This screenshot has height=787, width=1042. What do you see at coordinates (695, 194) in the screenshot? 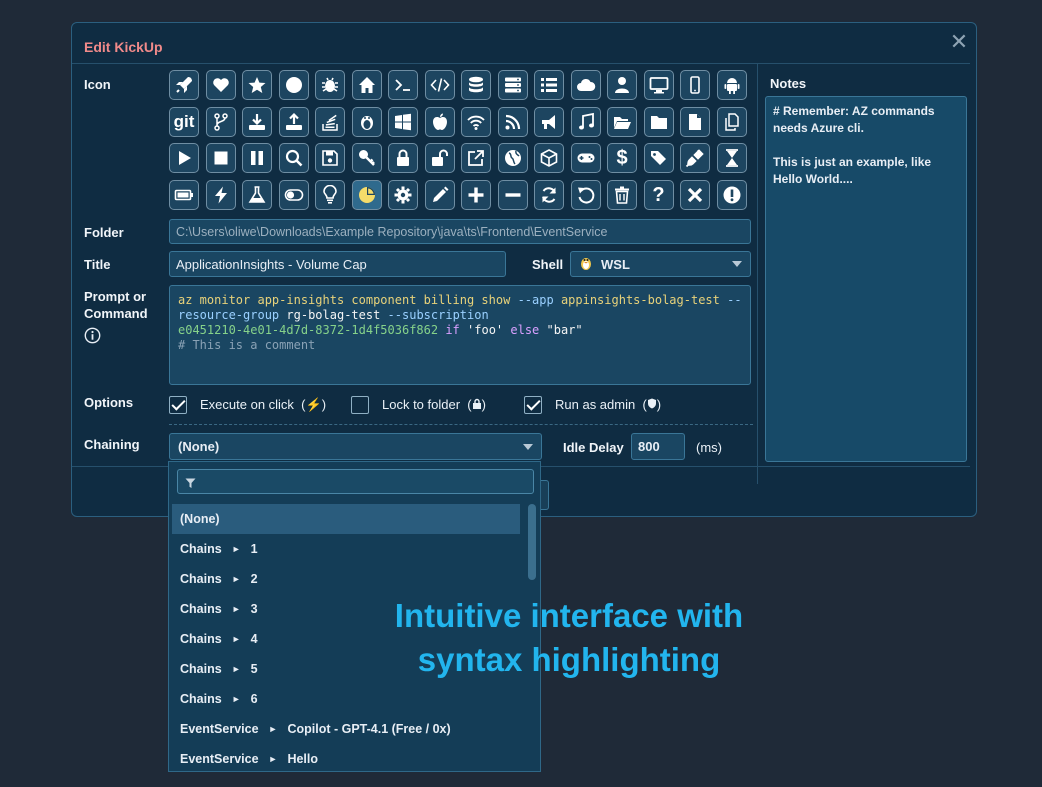
I see `times-icon` at bounding box center [695, 194].